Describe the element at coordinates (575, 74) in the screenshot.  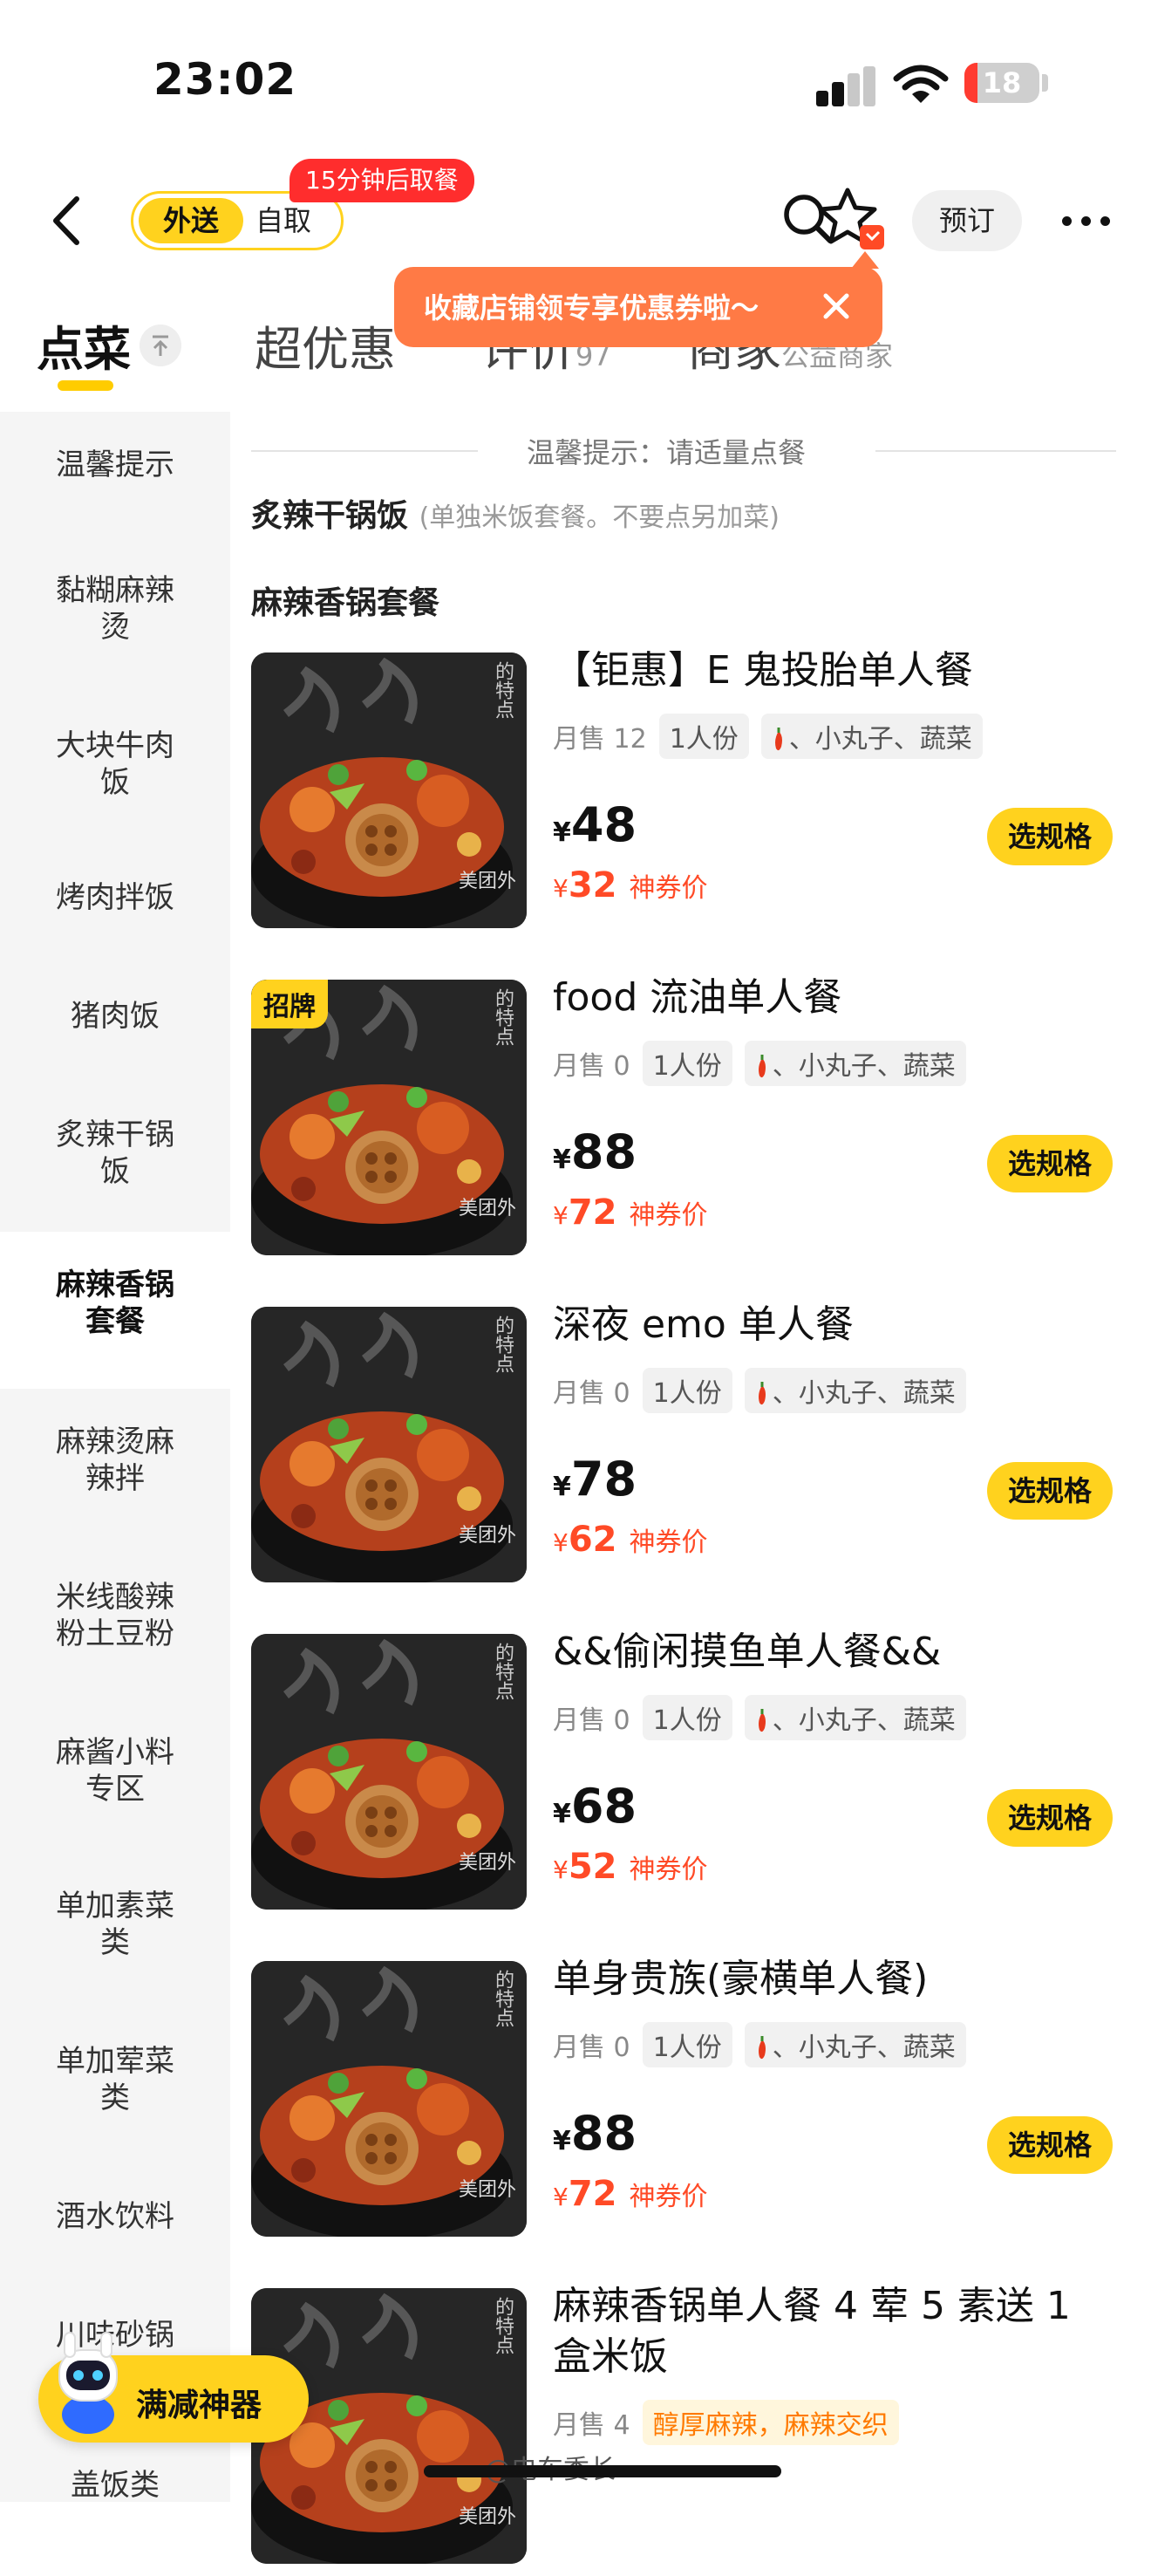
I see `status-bar: 23:02 18` at that location.